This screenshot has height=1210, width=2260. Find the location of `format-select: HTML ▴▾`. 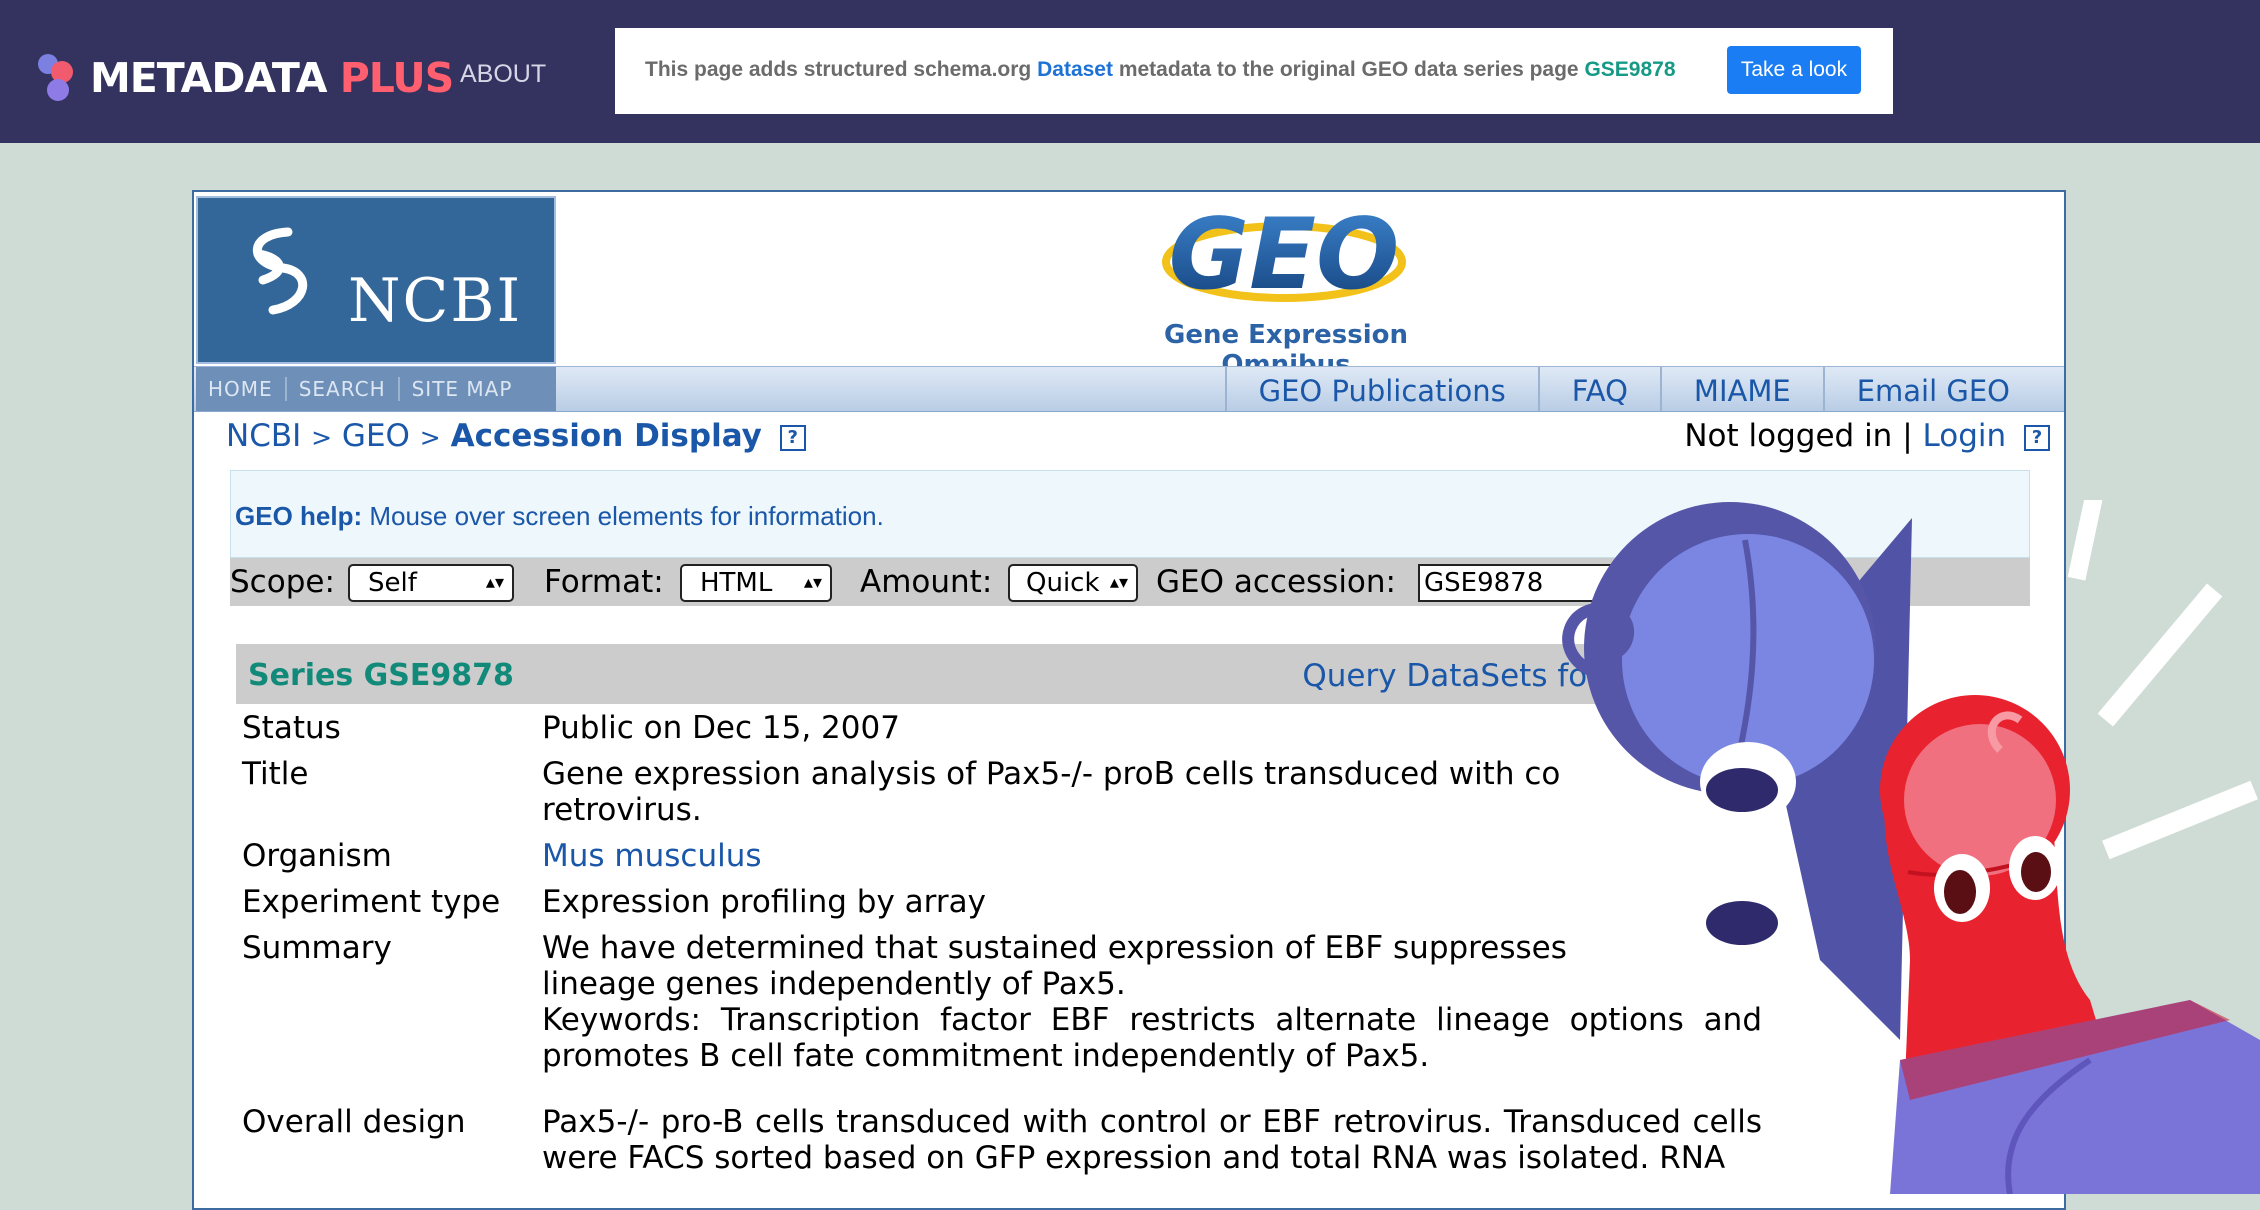

format-select: HTML ▴▾ is located at coordinates (756, 583).